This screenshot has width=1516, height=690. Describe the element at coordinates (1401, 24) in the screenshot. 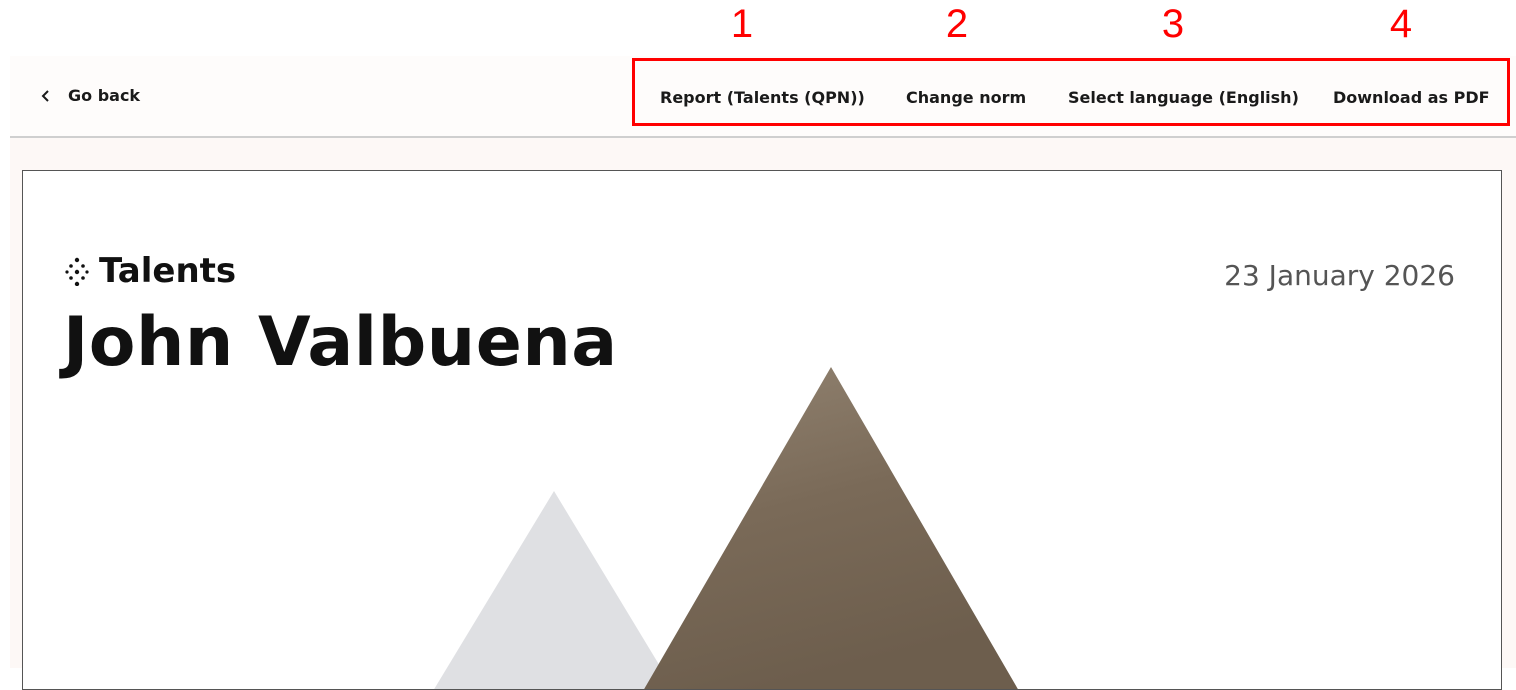

I see `annotation-number-4: 4` at that location.